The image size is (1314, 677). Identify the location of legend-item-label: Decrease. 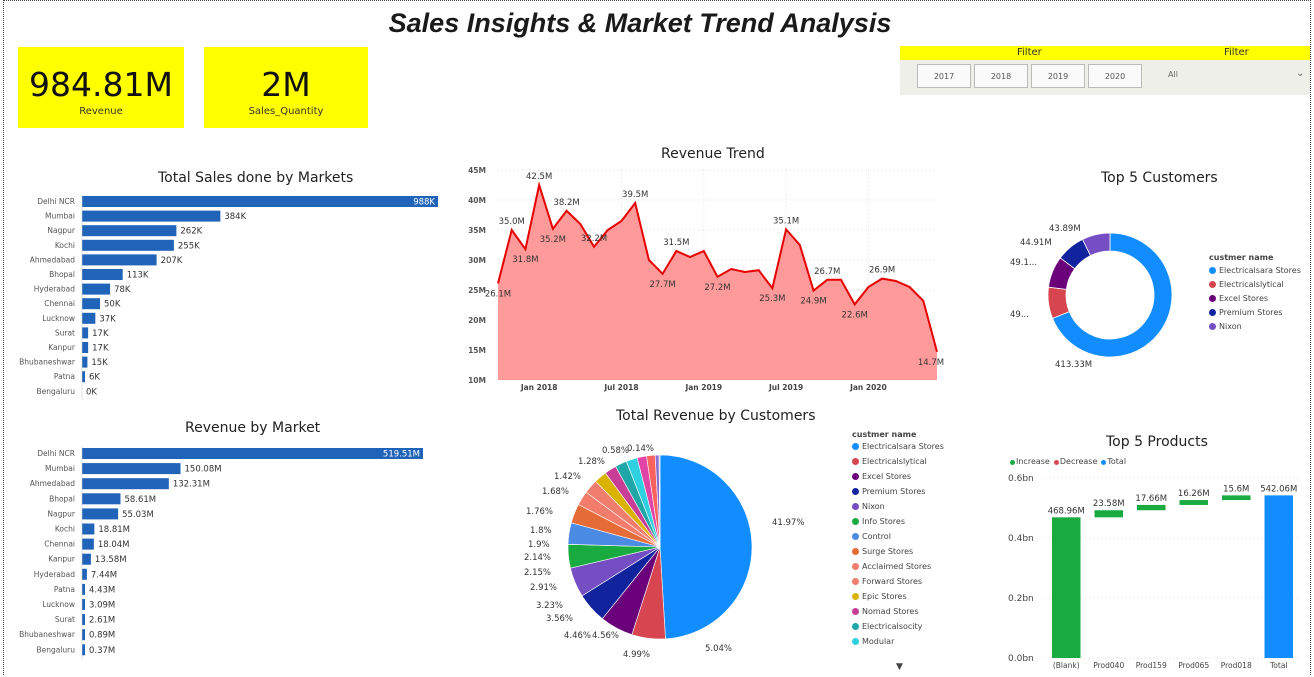
(1078, 461).